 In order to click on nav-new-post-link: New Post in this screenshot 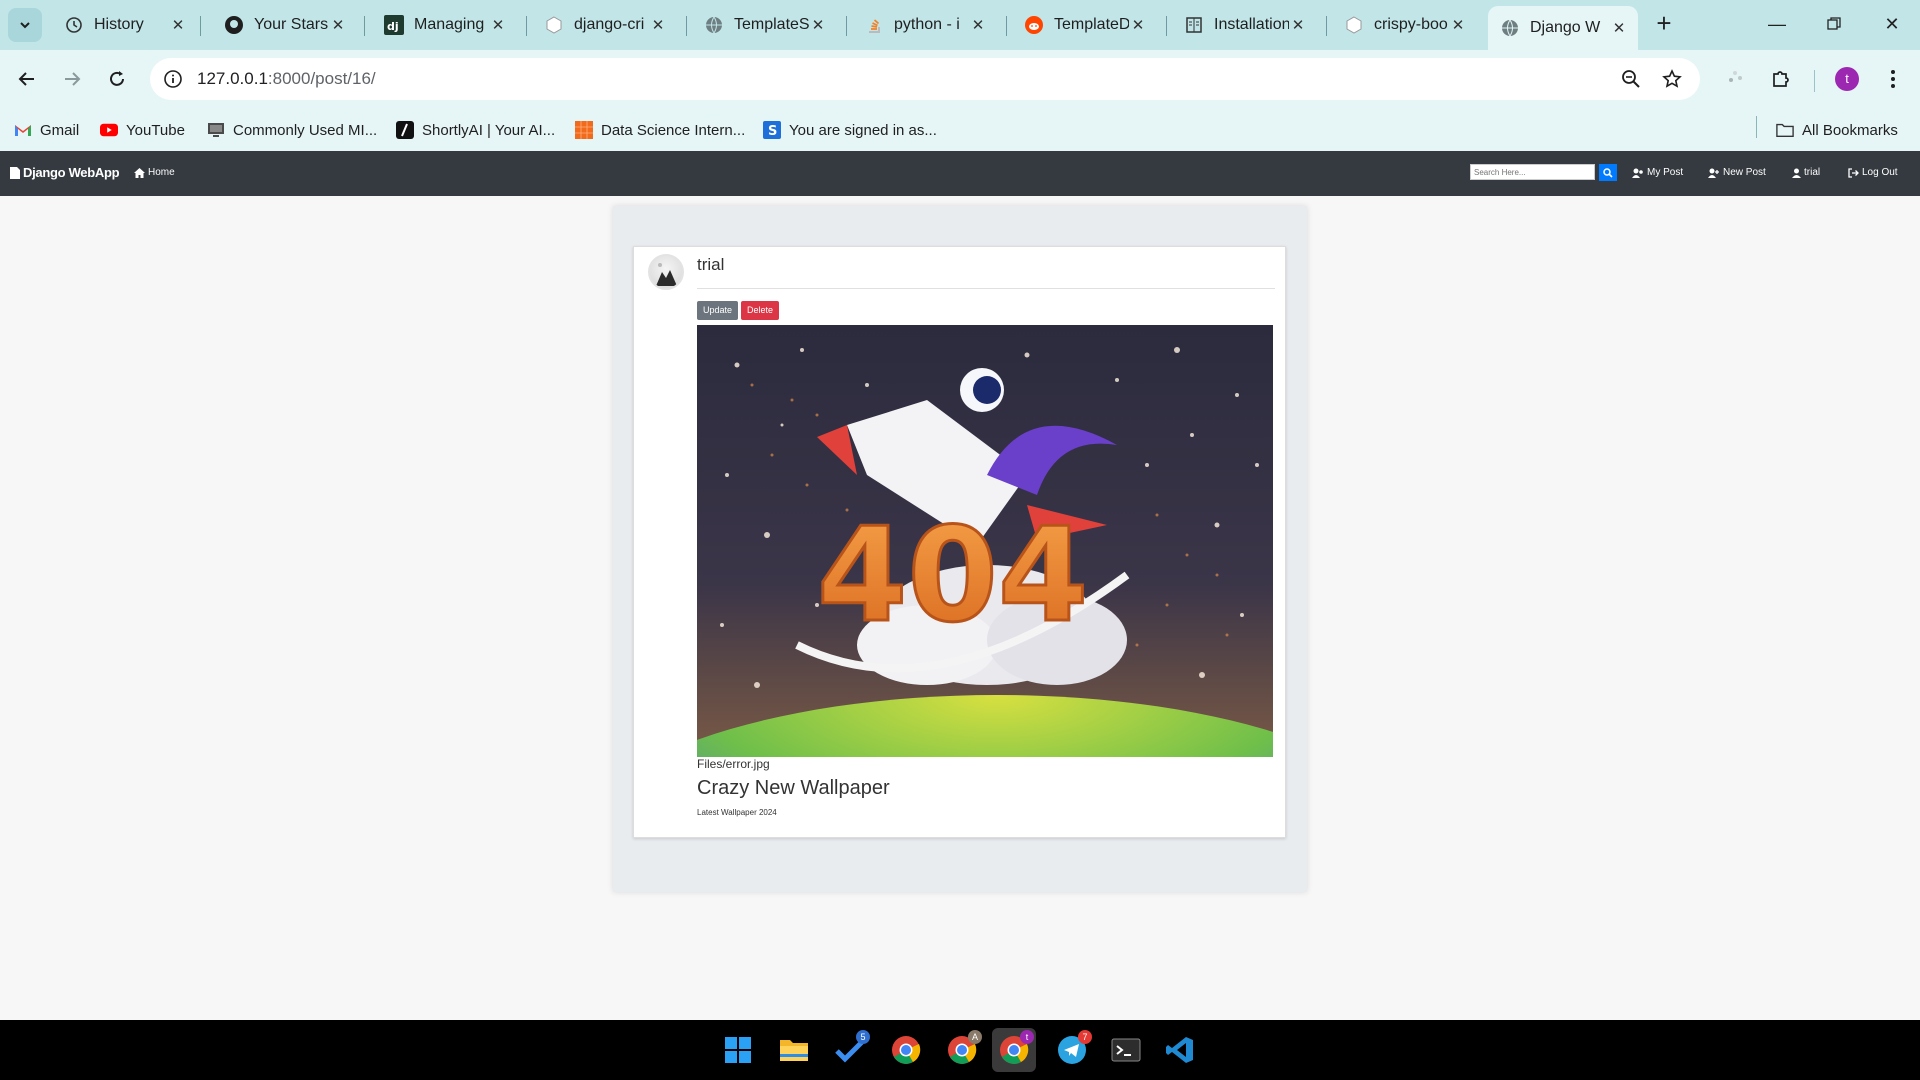, I will do `click(1737, 172)`.